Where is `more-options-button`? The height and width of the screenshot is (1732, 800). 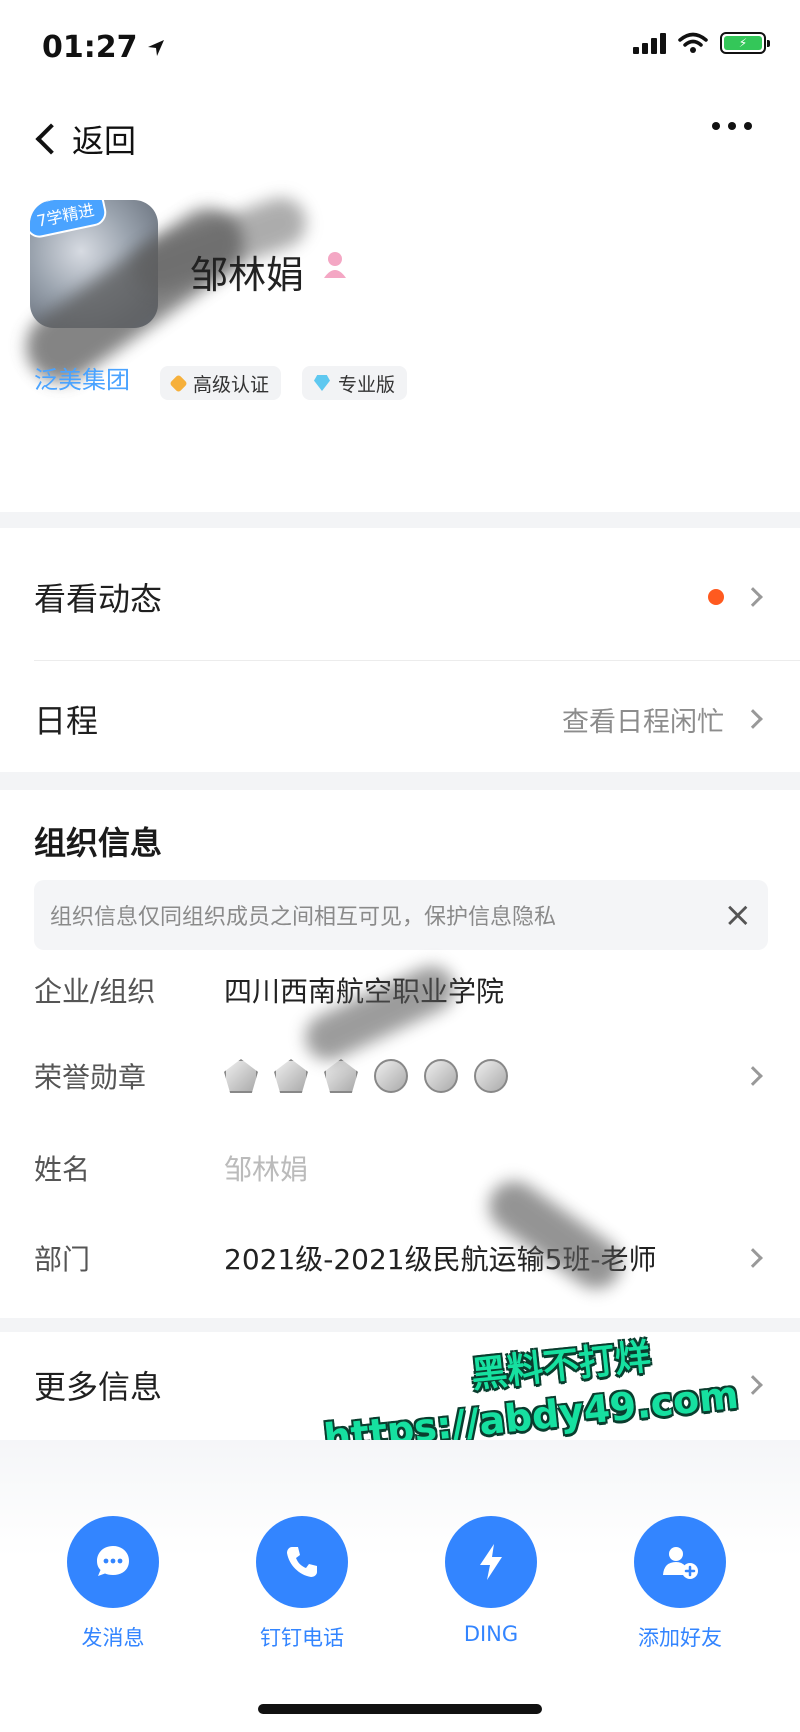 more-options-button is located at coordinates (732, 126).